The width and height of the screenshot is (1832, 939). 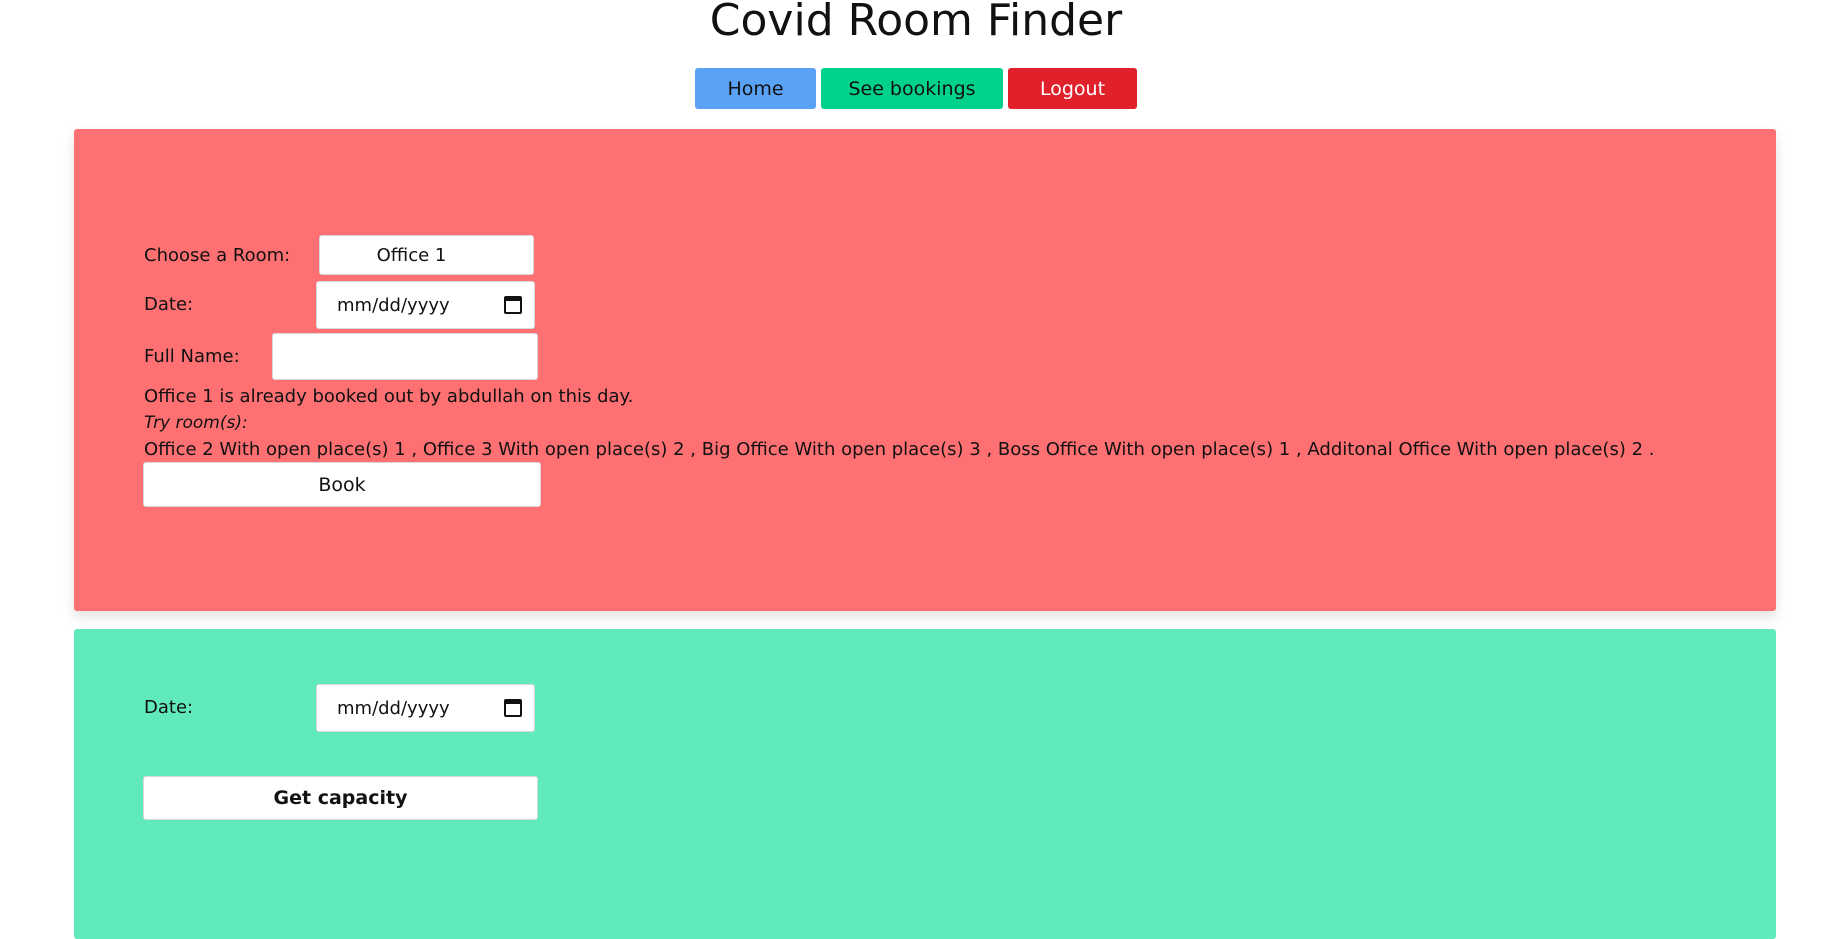 What do you see at coordinates (393, 708) in the screenshot?
I see `capacity-date-placeholder: mm/dd/yyyy` at bounding box center [393, 708].